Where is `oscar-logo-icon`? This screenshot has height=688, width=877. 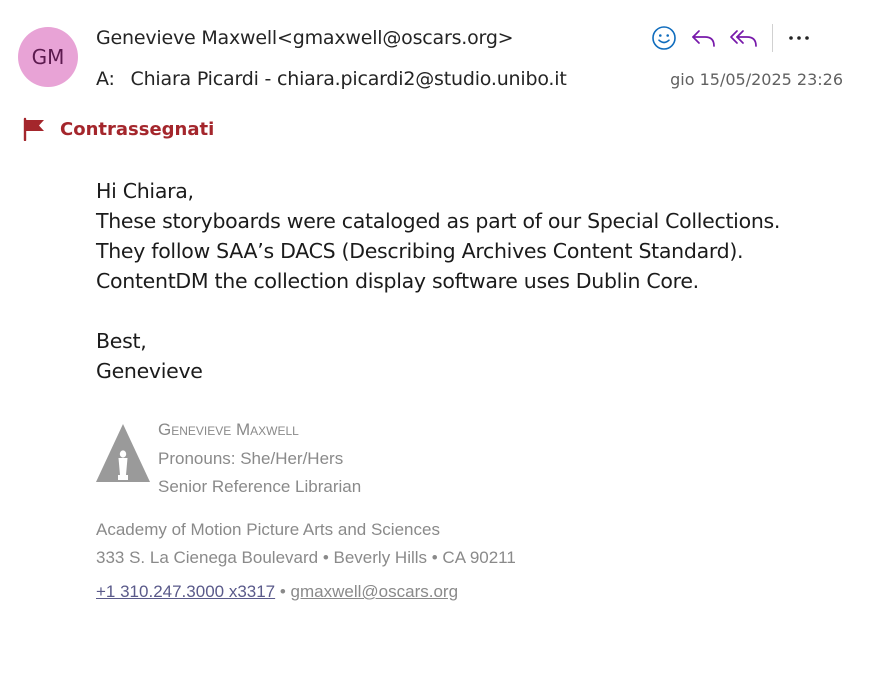
oscar-logo-icon is located at coordinates (123, 453).